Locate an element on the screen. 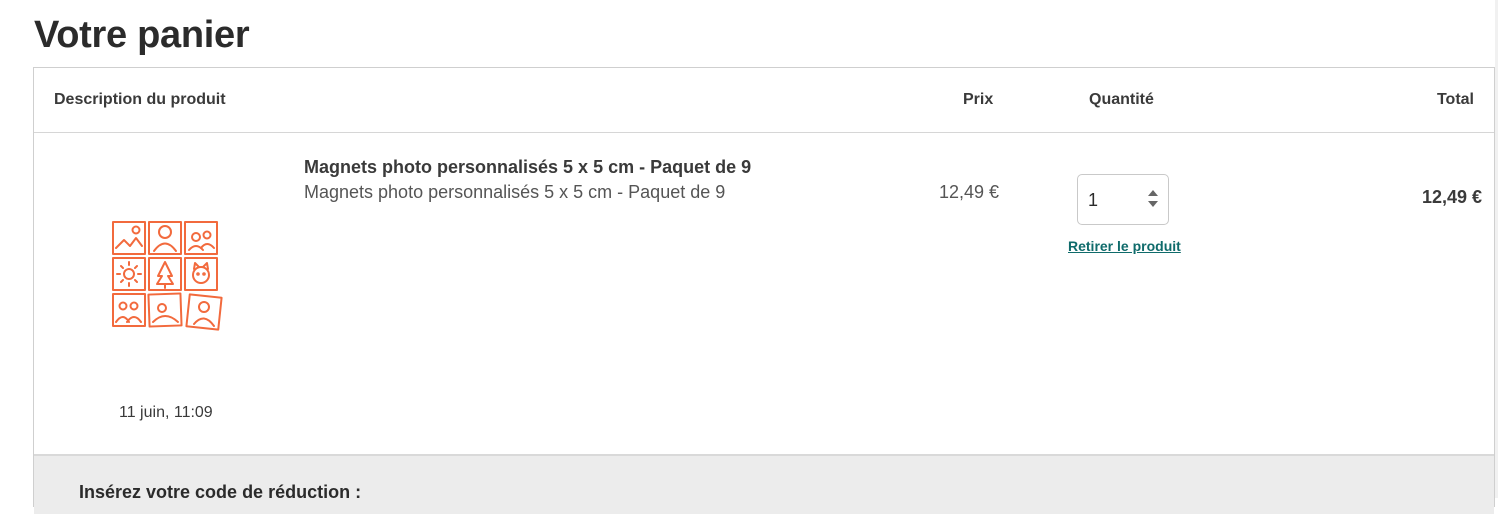 The height and width of the screenshot is (514, 1498). column-header-total: Total is located at coordinates (1455, 99).